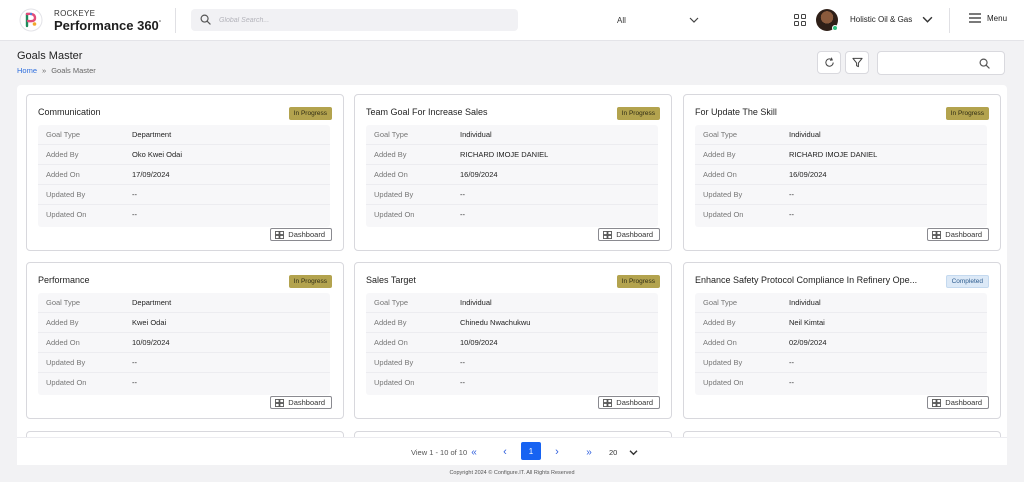 The width and height of the screenshot is (1024, 482). What do you see at coordinates (531, 451) in the screenshot?
I see `page-number-button: 1` at bounding box center [531, 451].